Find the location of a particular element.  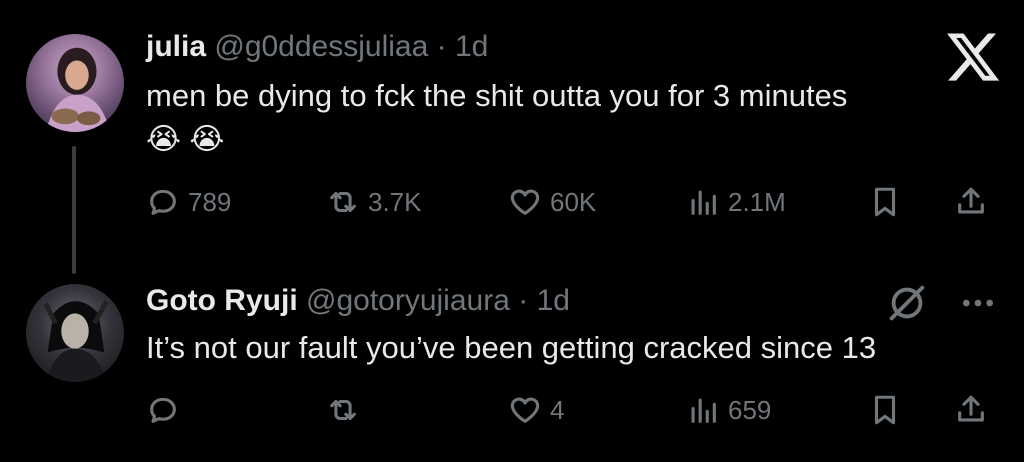

reply-button: 789 is located at coordinates (188, 202).